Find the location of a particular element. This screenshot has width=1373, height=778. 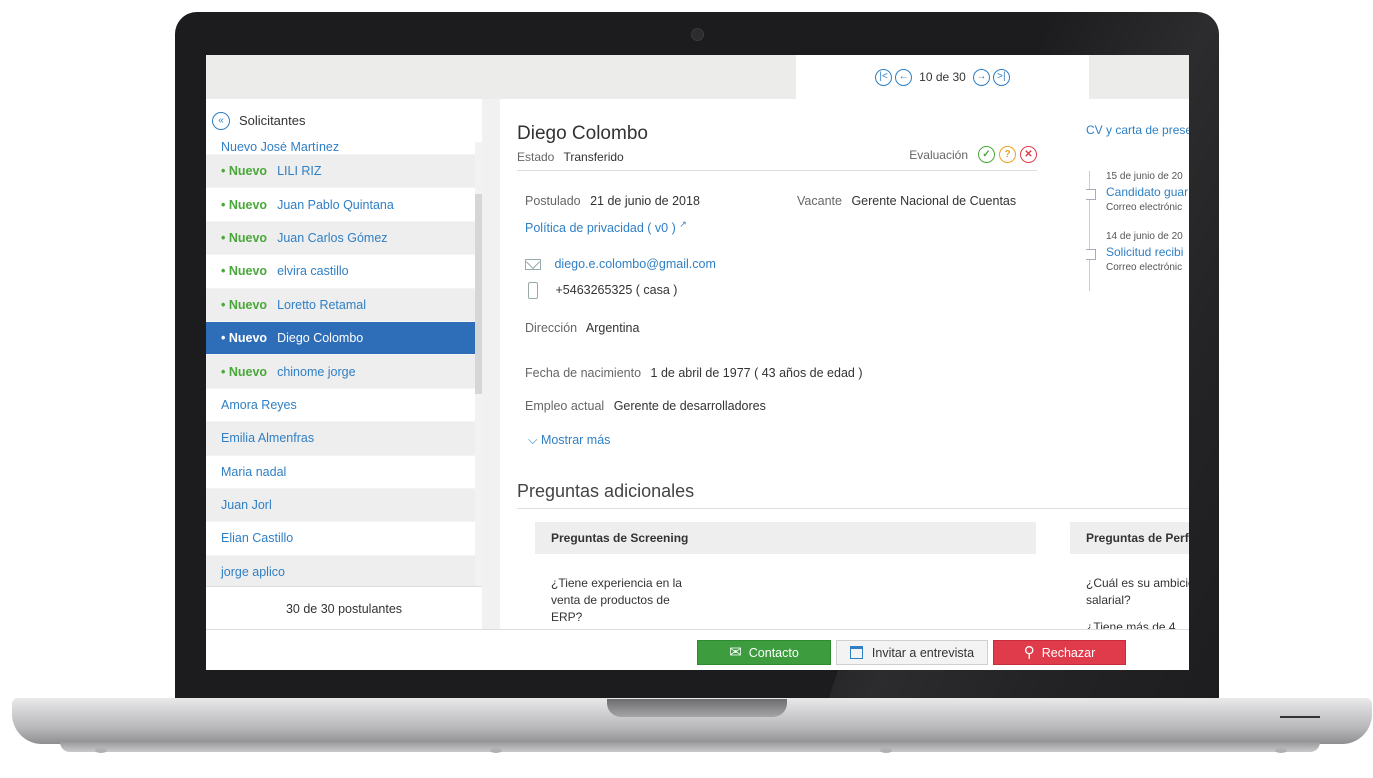

show-more-link: ⌵ Mostrar más is located at coordinates (569, 440).